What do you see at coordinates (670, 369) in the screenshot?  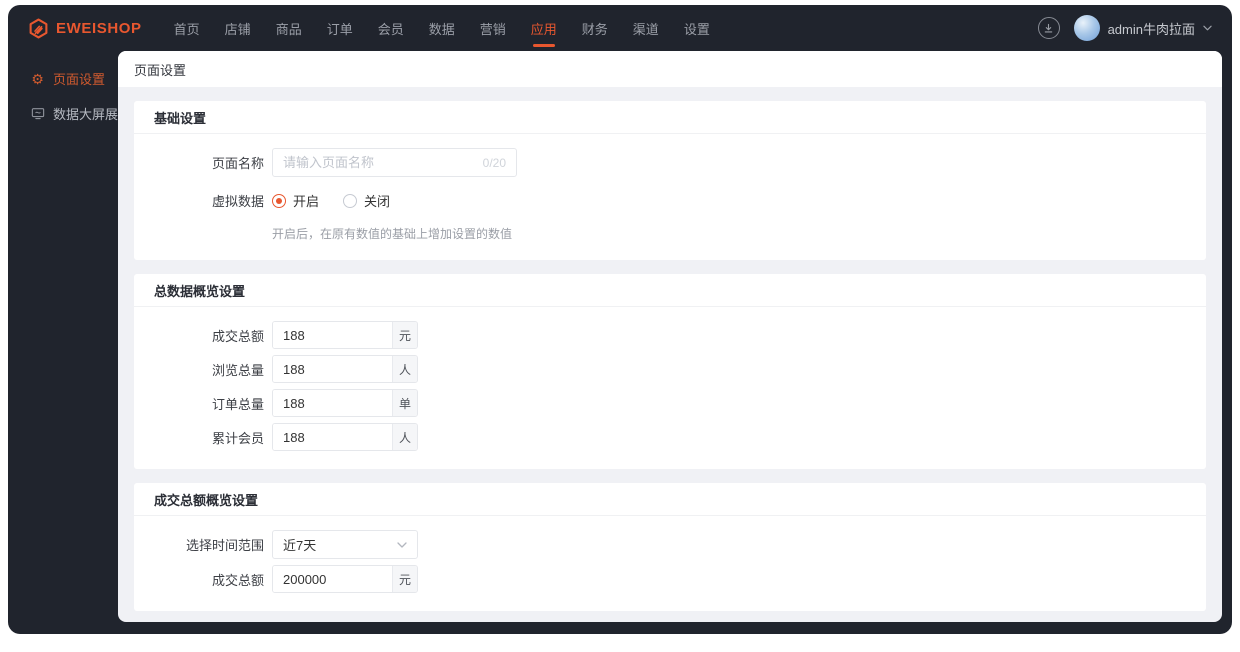 I see `field-total-views: 浏览总量 人` at bounding box center [670, 369].